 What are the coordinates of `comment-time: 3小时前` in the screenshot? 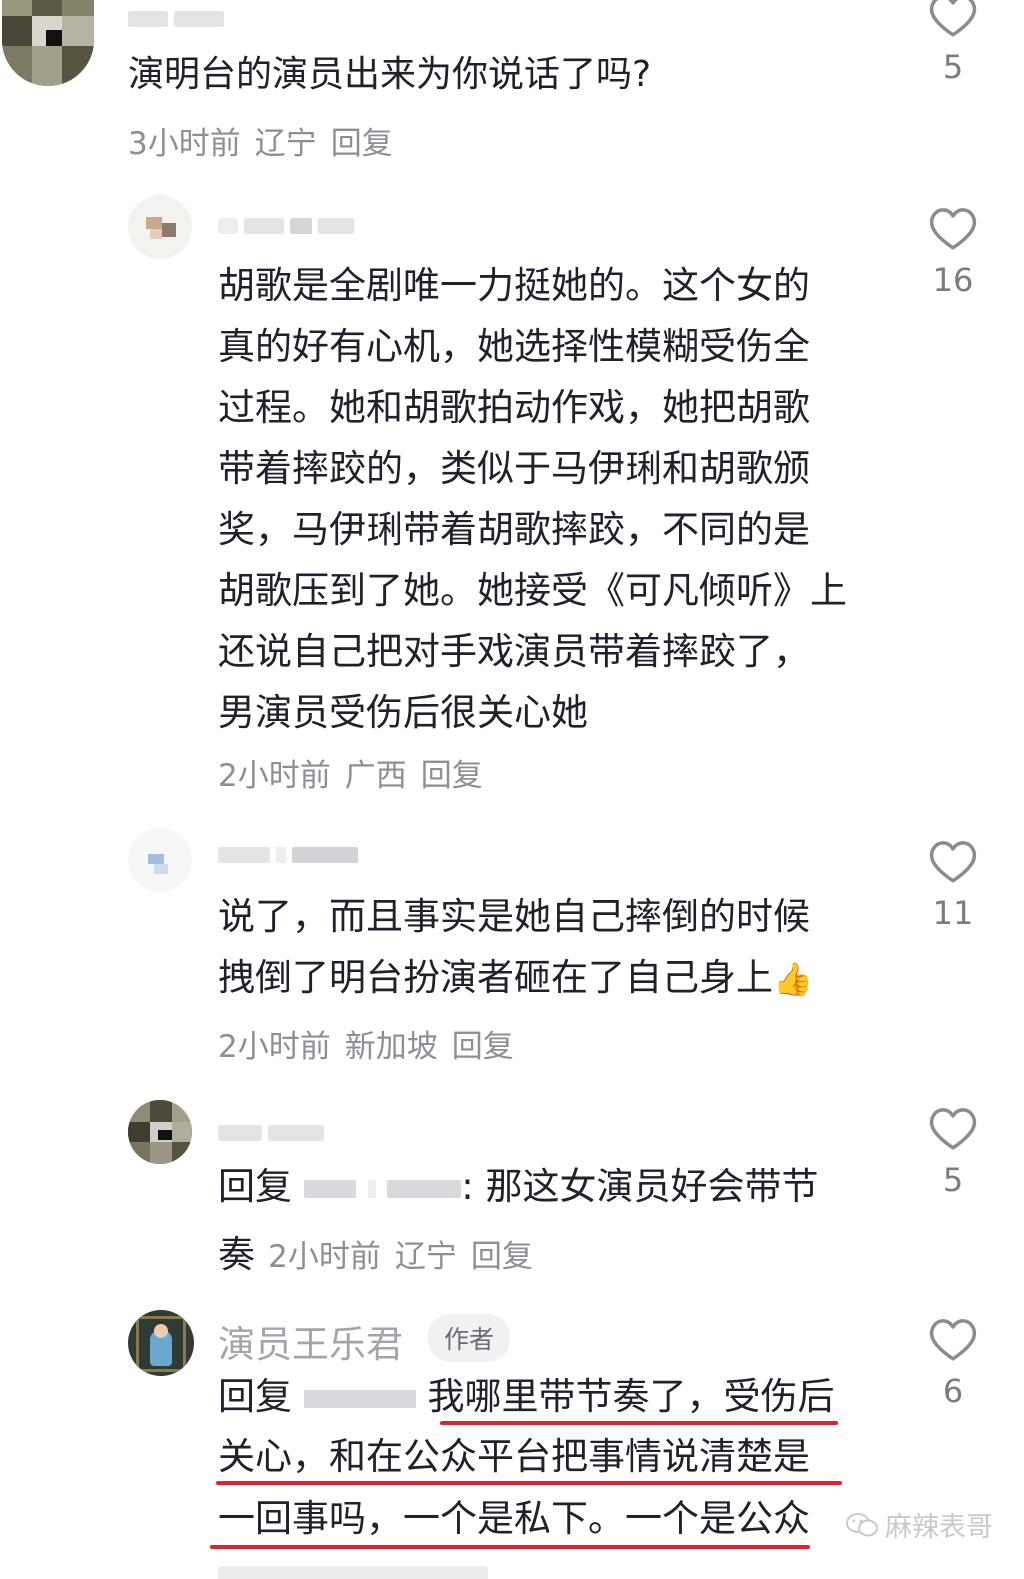 It's located at (184, 144).